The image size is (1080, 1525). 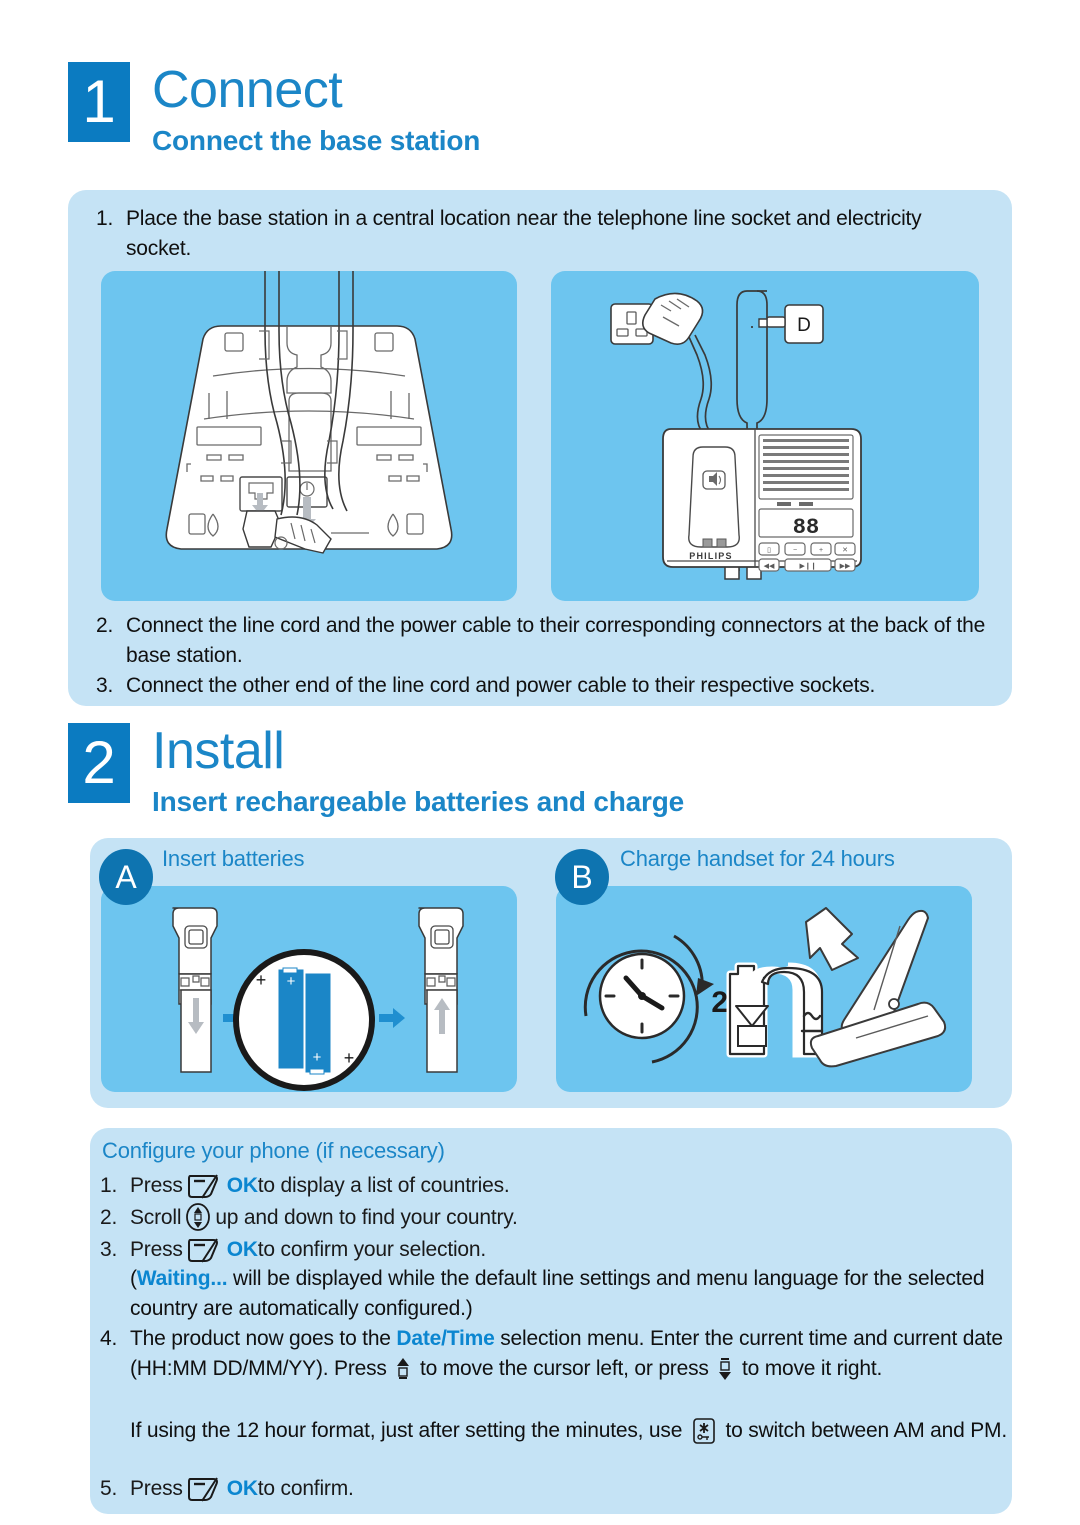 I want to click on configure-step: 5. Press OK to confirm., so click(x=227, y=1489).